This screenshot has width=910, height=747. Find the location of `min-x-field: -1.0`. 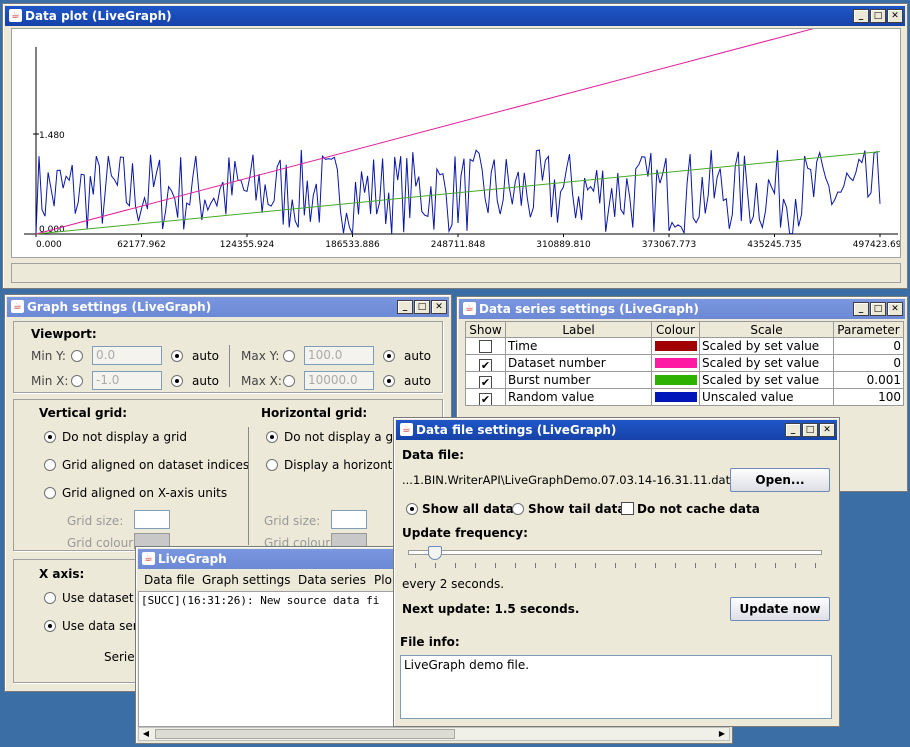

min-x-field: -1.0 is located at coordinates (127, 380).